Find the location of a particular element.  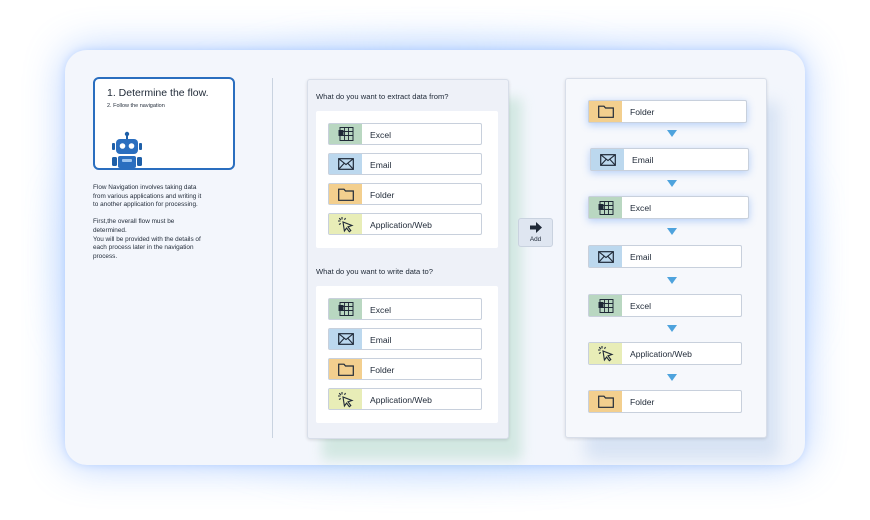

write-question: What do you want to write data to? is located at coordinates (374, 271).